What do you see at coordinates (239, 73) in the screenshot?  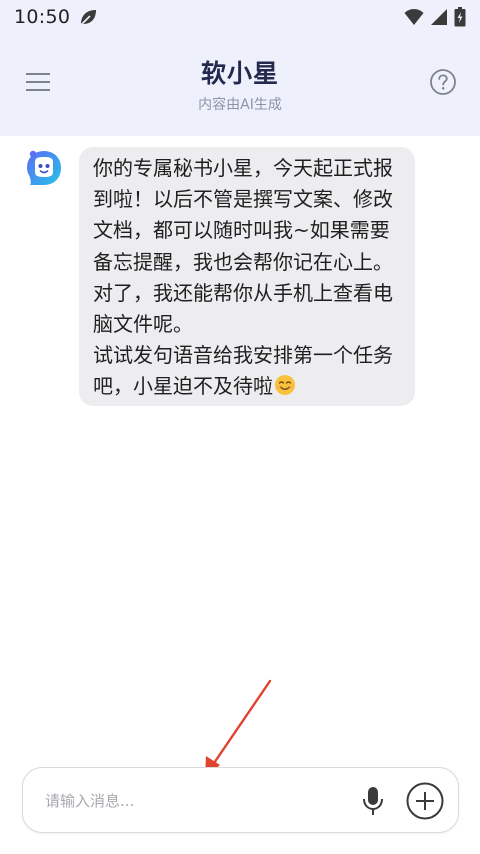 I see `page-title: 软小星` at bounding box center [239, 73].